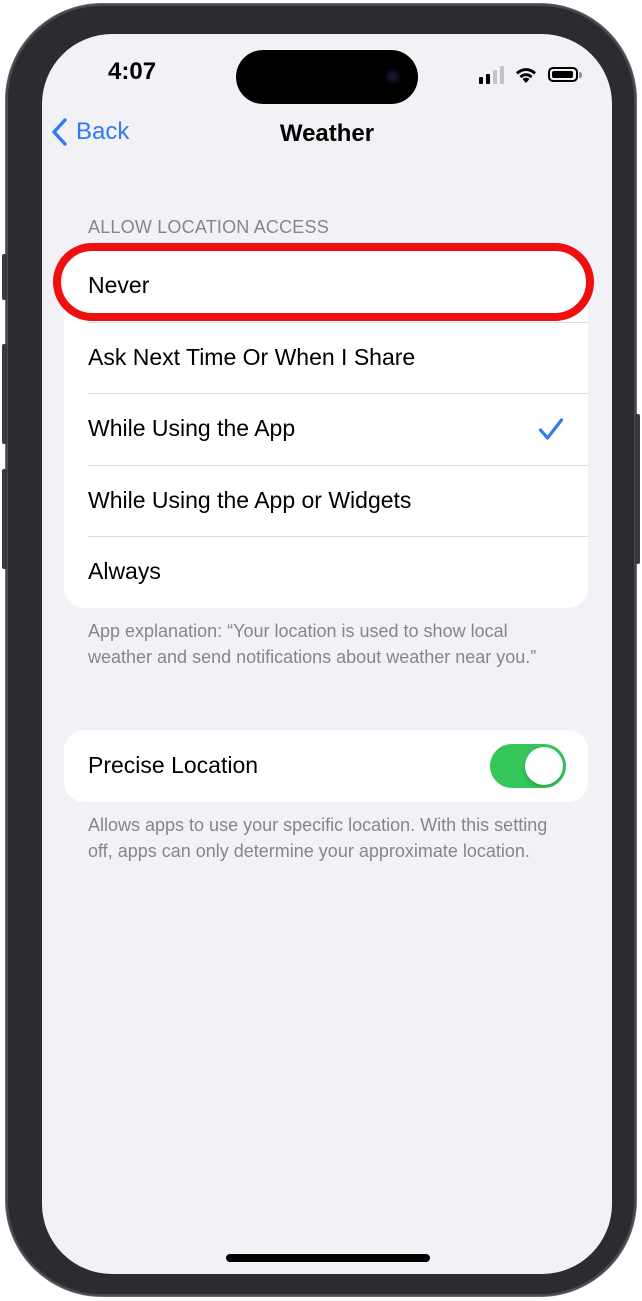  Describe the element at coordinates (173, 765) in the screenshot. I see `precise-location-label: Precise Location` at that location.